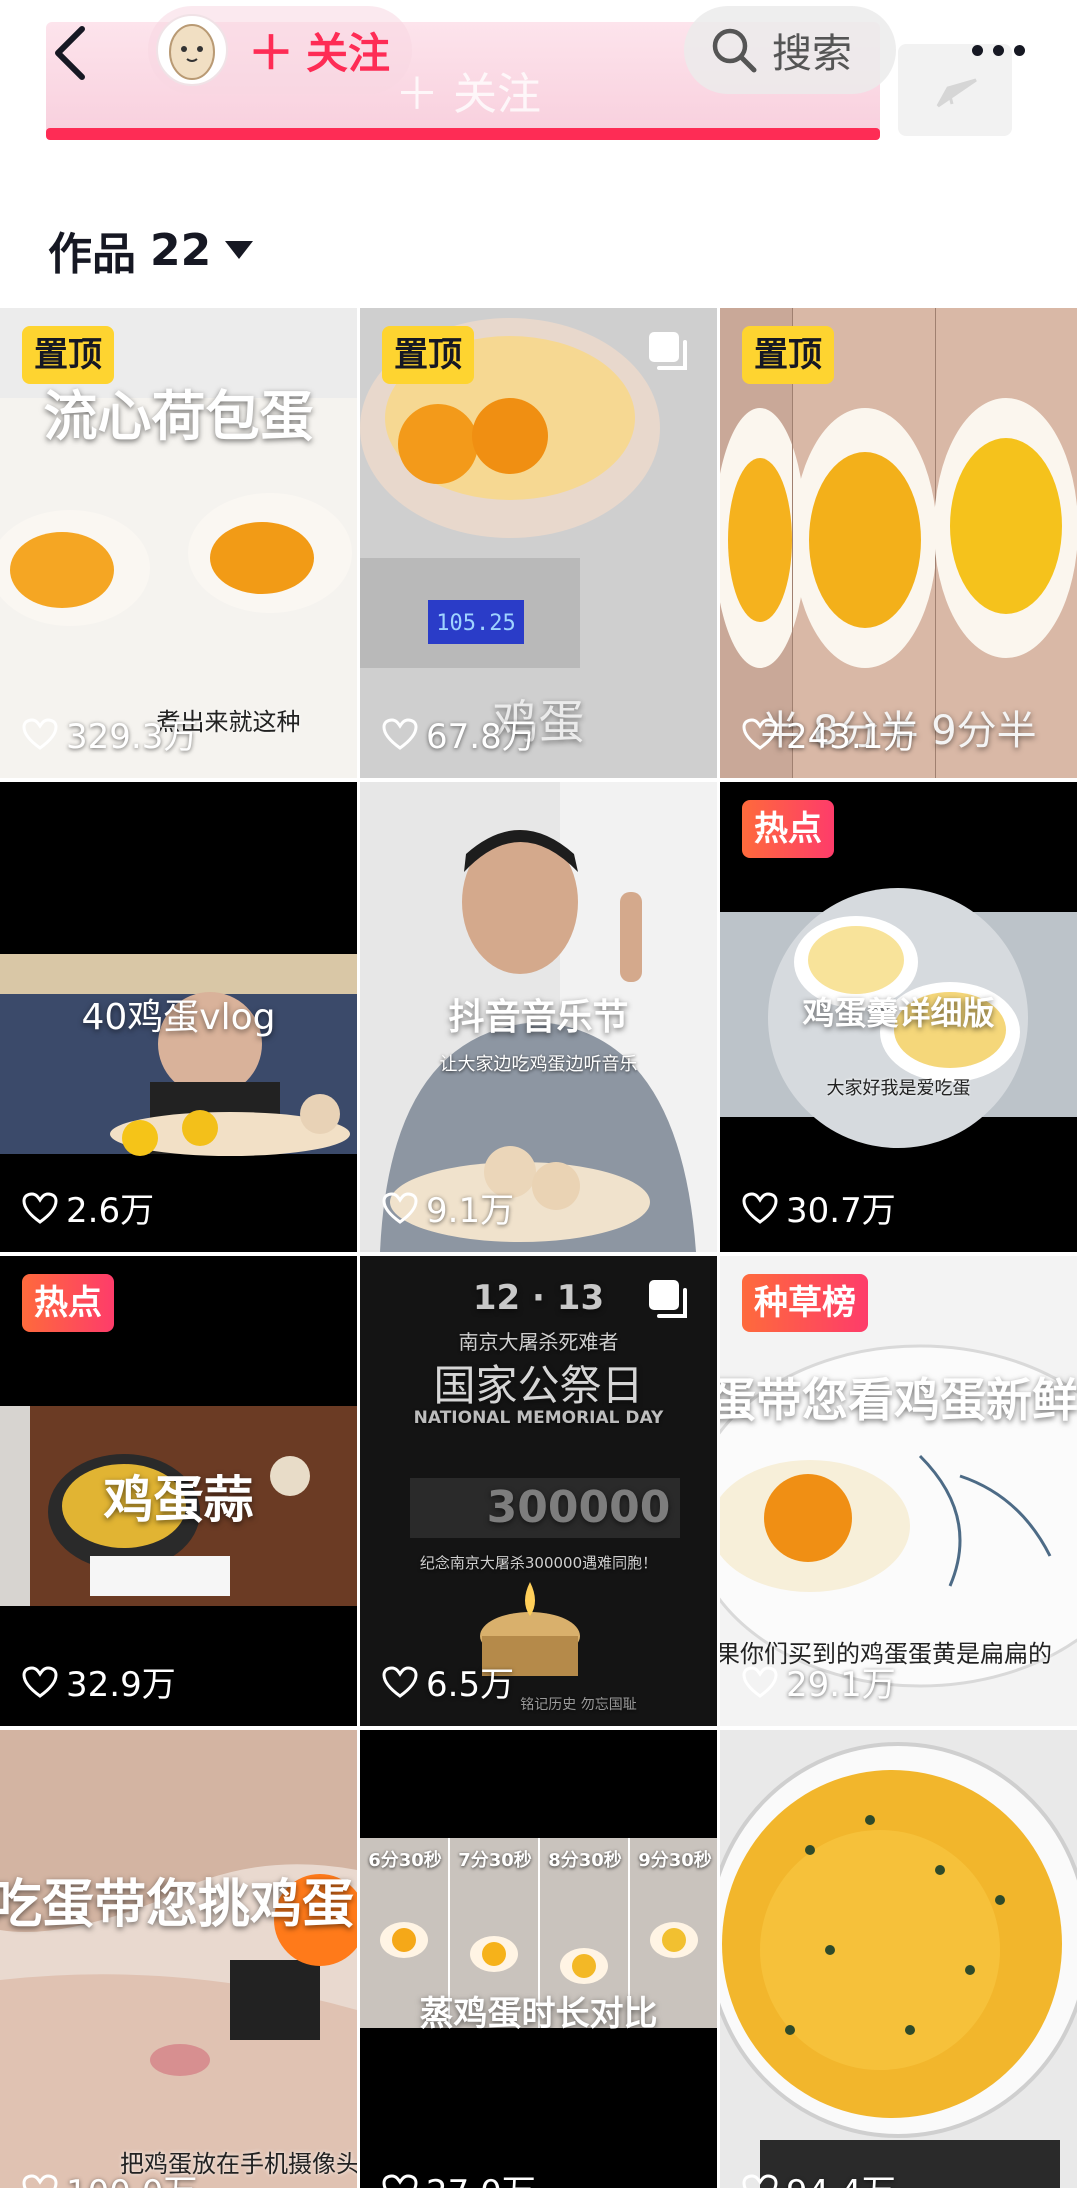 Image resolution: width=1079 pixels, height=2188 pixels. What do you see at coordinates (538, 1418) in the screenshot?
I see `memorial-english-heading: NATIONAL MEMORIAL DAY` at bounding box center [538, 1418].